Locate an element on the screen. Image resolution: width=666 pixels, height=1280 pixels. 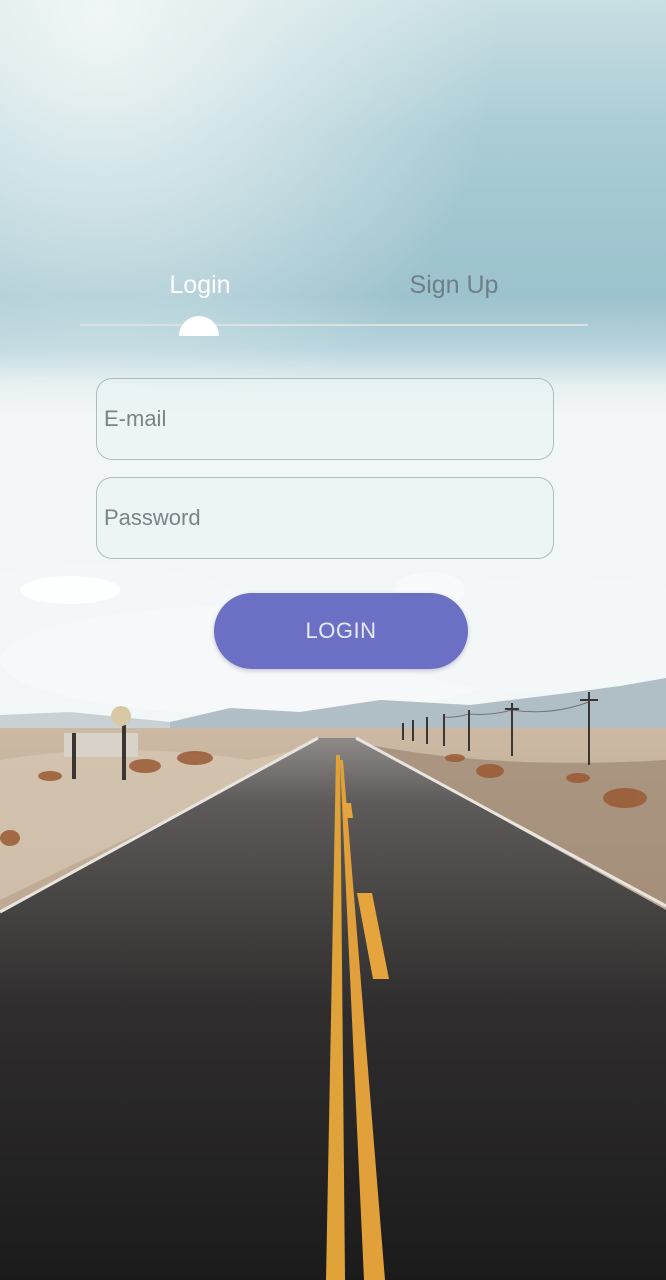
tab-divider is located at coordinates (334, 325).